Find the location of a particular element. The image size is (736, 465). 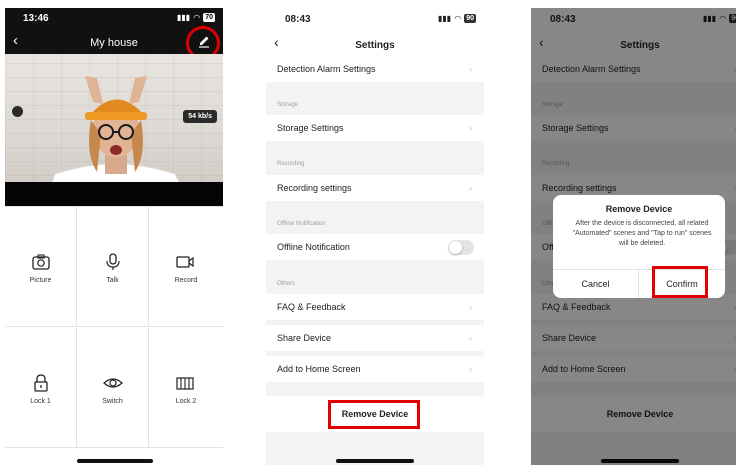

status-bar: 08:43 ▮▮▮ ◠ 90 is located at coordinates (375, 19).